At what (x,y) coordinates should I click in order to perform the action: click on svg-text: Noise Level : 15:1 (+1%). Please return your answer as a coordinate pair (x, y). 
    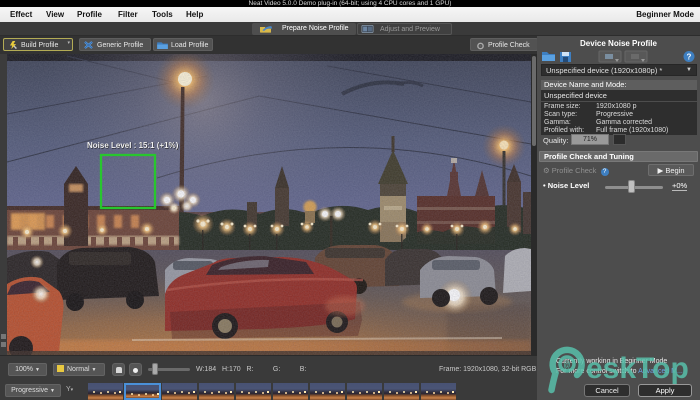
    Looking at the image, I should click on (133, 145).